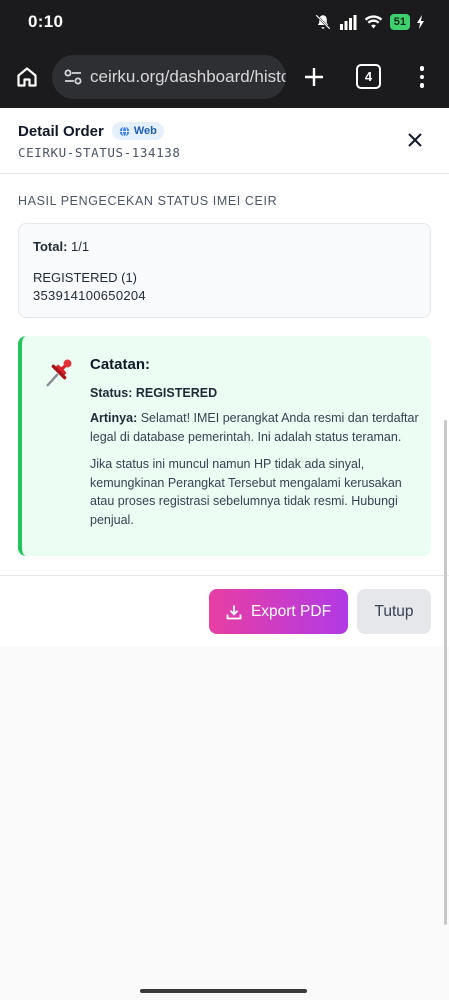  What do you see at coordinates (73, 77) in the screenshot?
I see `tune-icon` at bounding box center [73, 77].